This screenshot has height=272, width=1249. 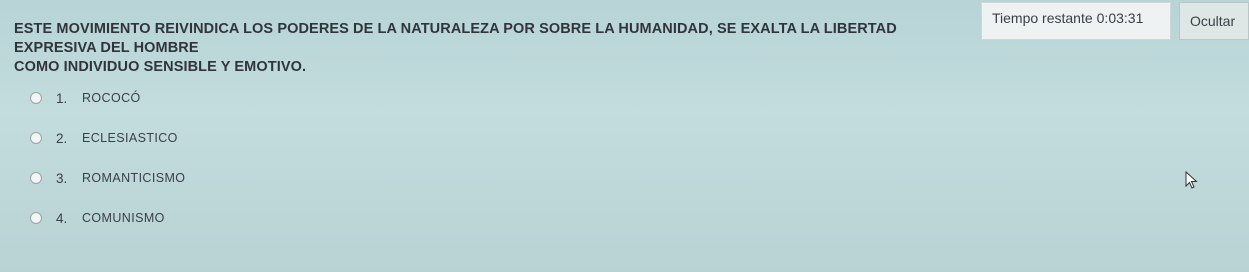 I want to click on option-number: 4., so click(x=62, y=218).